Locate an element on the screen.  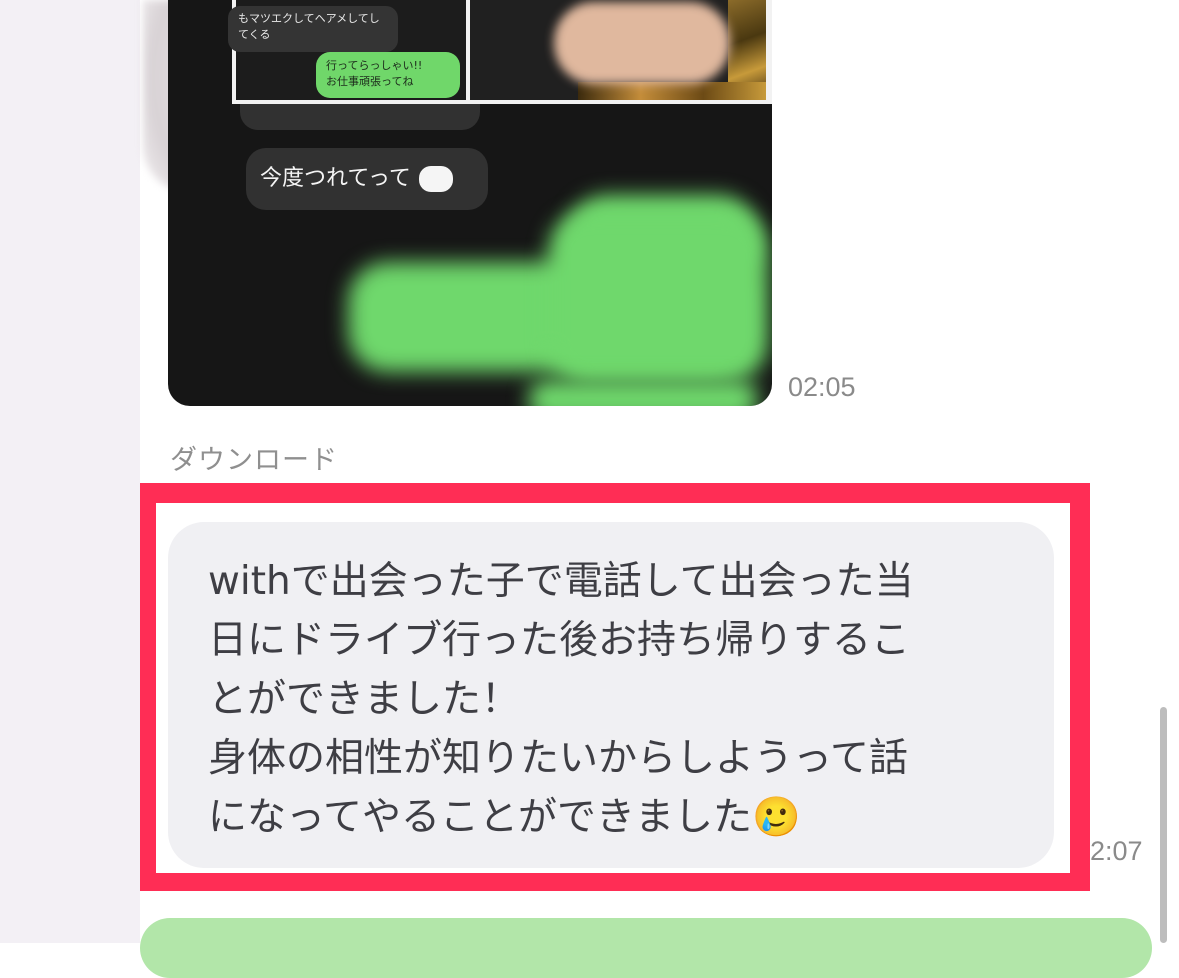
screenshot-photo-background-bottom is located at coordinates (672, 91).